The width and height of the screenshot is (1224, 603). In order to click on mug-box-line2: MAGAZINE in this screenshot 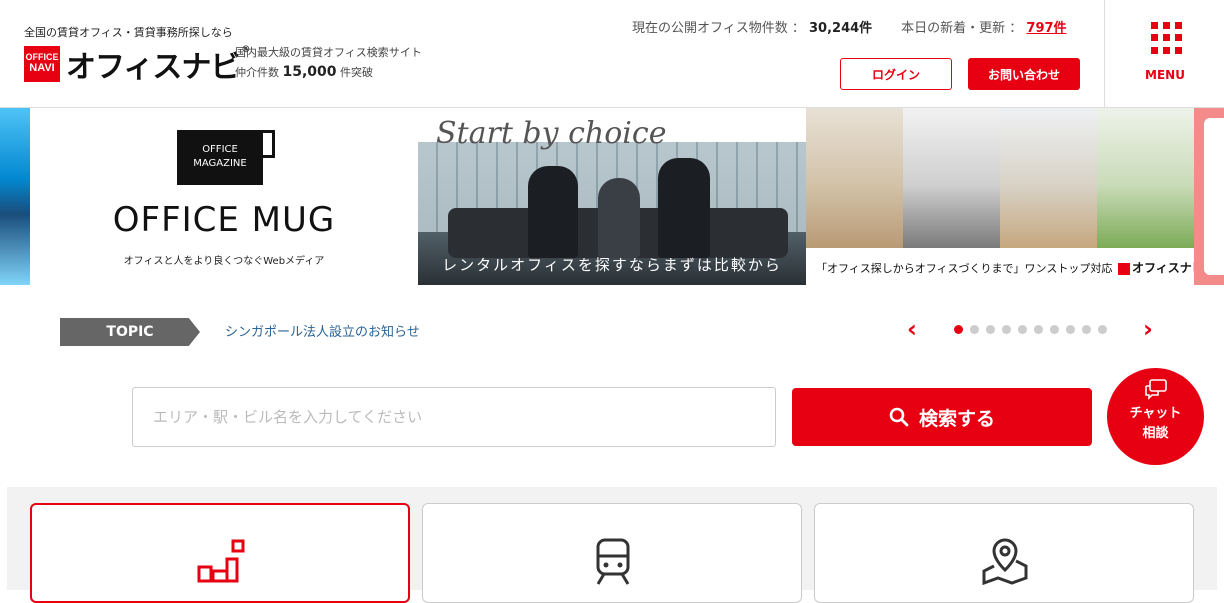, I will do `click(220, 163)`.